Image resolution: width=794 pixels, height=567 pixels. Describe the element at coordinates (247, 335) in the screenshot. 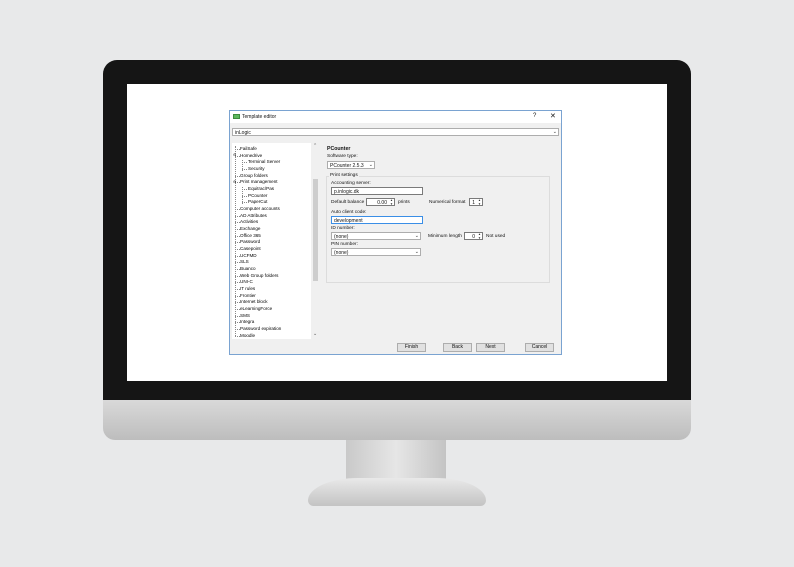

I see `tree-item: Moodle` at that location.